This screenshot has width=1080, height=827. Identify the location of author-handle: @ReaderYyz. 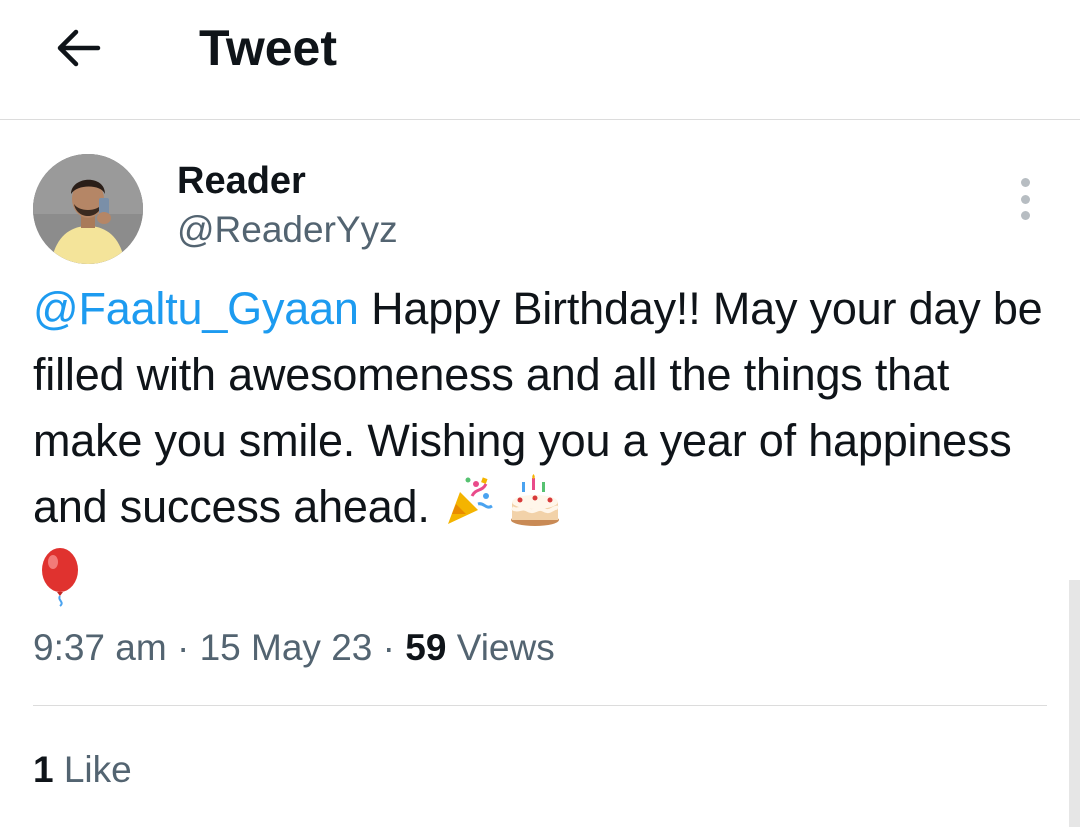
(287, 230).